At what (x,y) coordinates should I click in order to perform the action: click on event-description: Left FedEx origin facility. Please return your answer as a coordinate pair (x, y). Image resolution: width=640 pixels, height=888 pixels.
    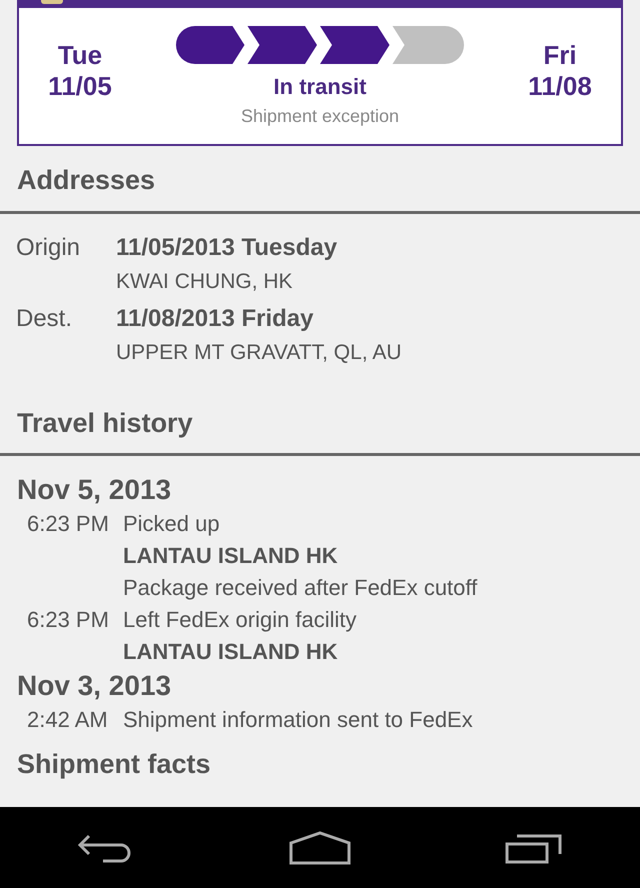
    Looking at the image, I should click on (240, 620).